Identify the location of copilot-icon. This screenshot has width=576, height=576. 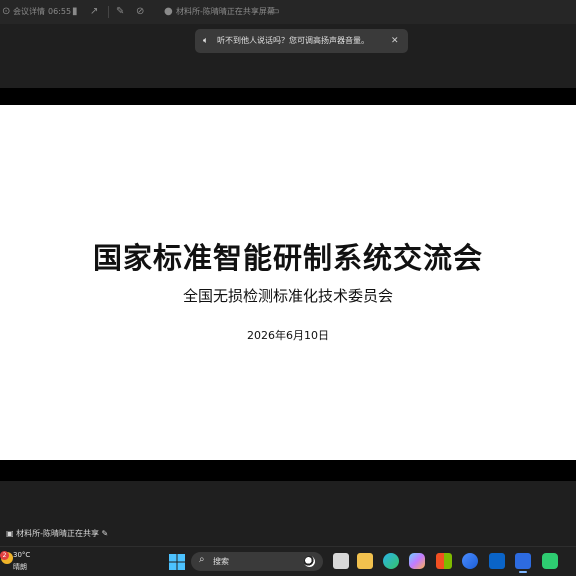
(417, 561).